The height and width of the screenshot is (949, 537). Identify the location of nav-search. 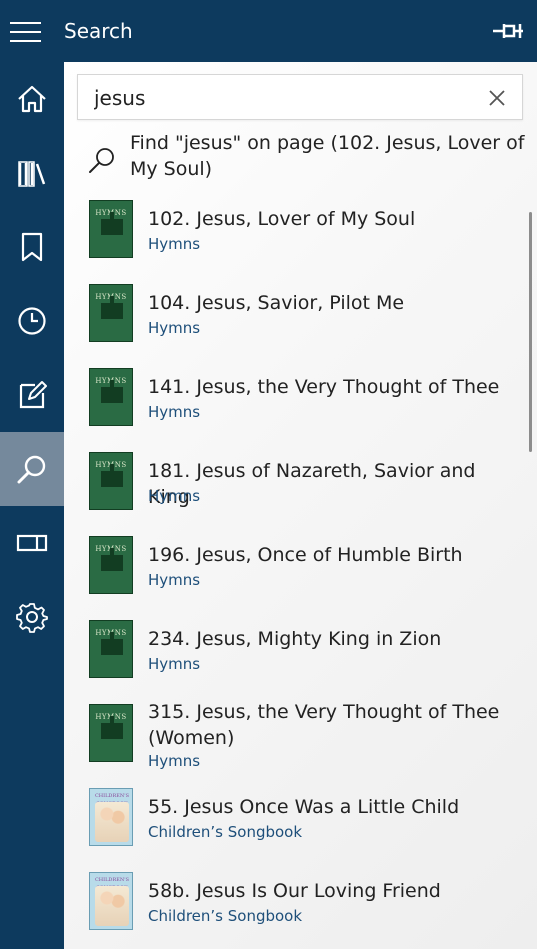
(32, 469).